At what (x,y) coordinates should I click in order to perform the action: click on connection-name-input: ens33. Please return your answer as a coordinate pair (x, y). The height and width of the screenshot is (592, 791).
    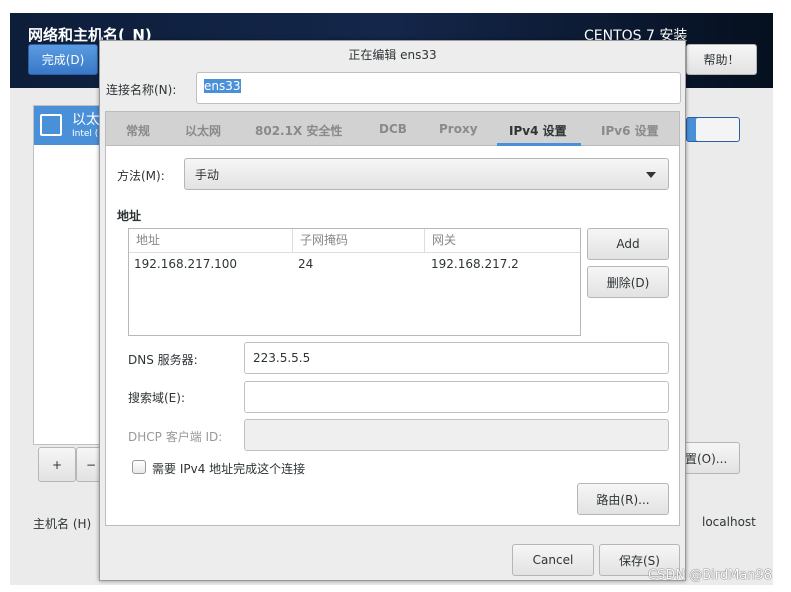
    Looking at the image, I should click on (438, 88).